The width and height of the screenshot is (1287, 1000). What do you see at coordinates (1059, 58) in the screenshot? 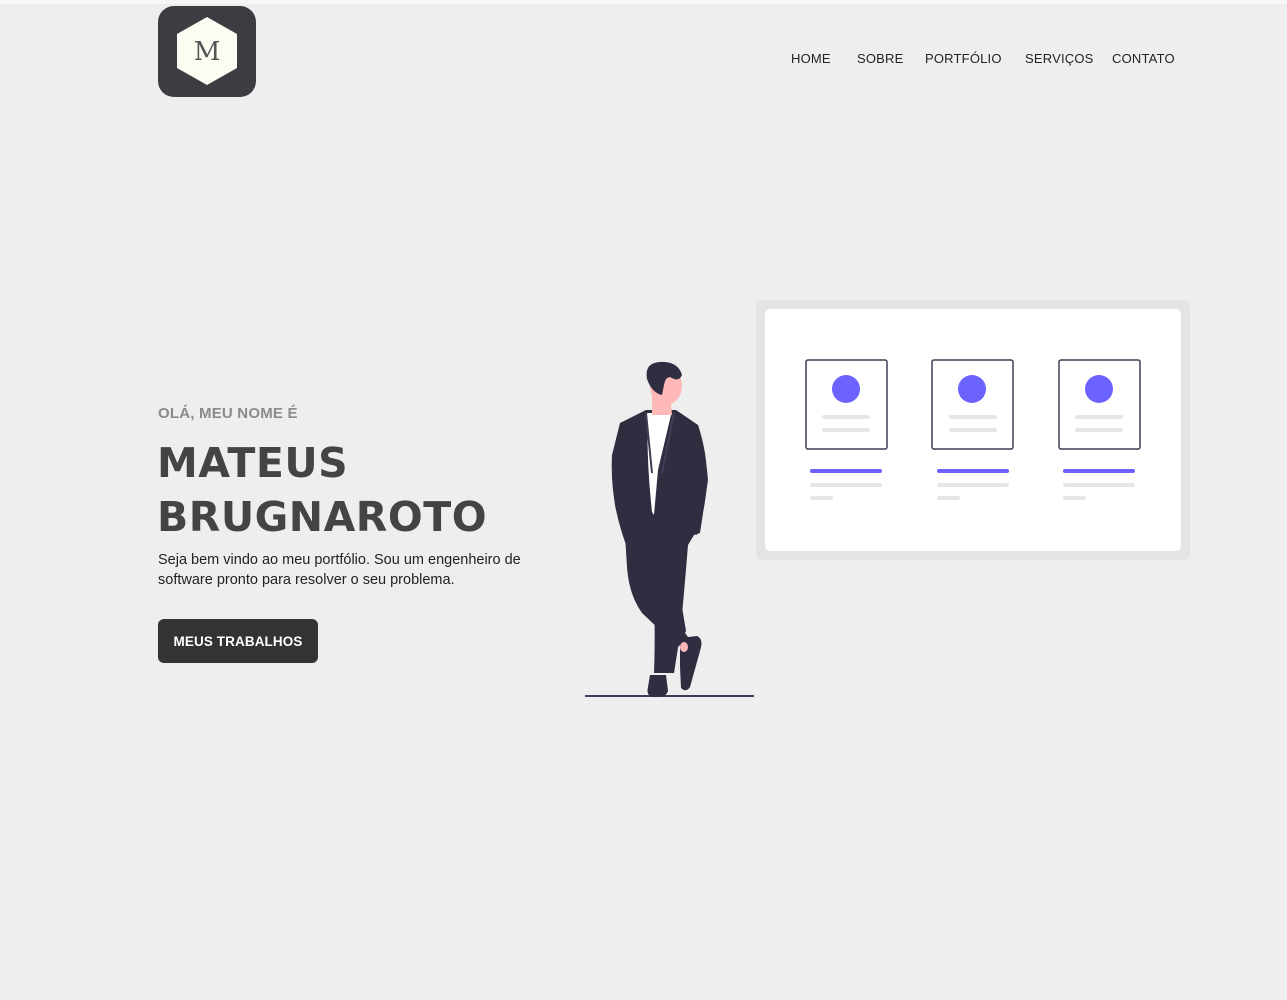
I see `nav-link-servicos: SERVIÇOS` at bounding box center [1059, 58].